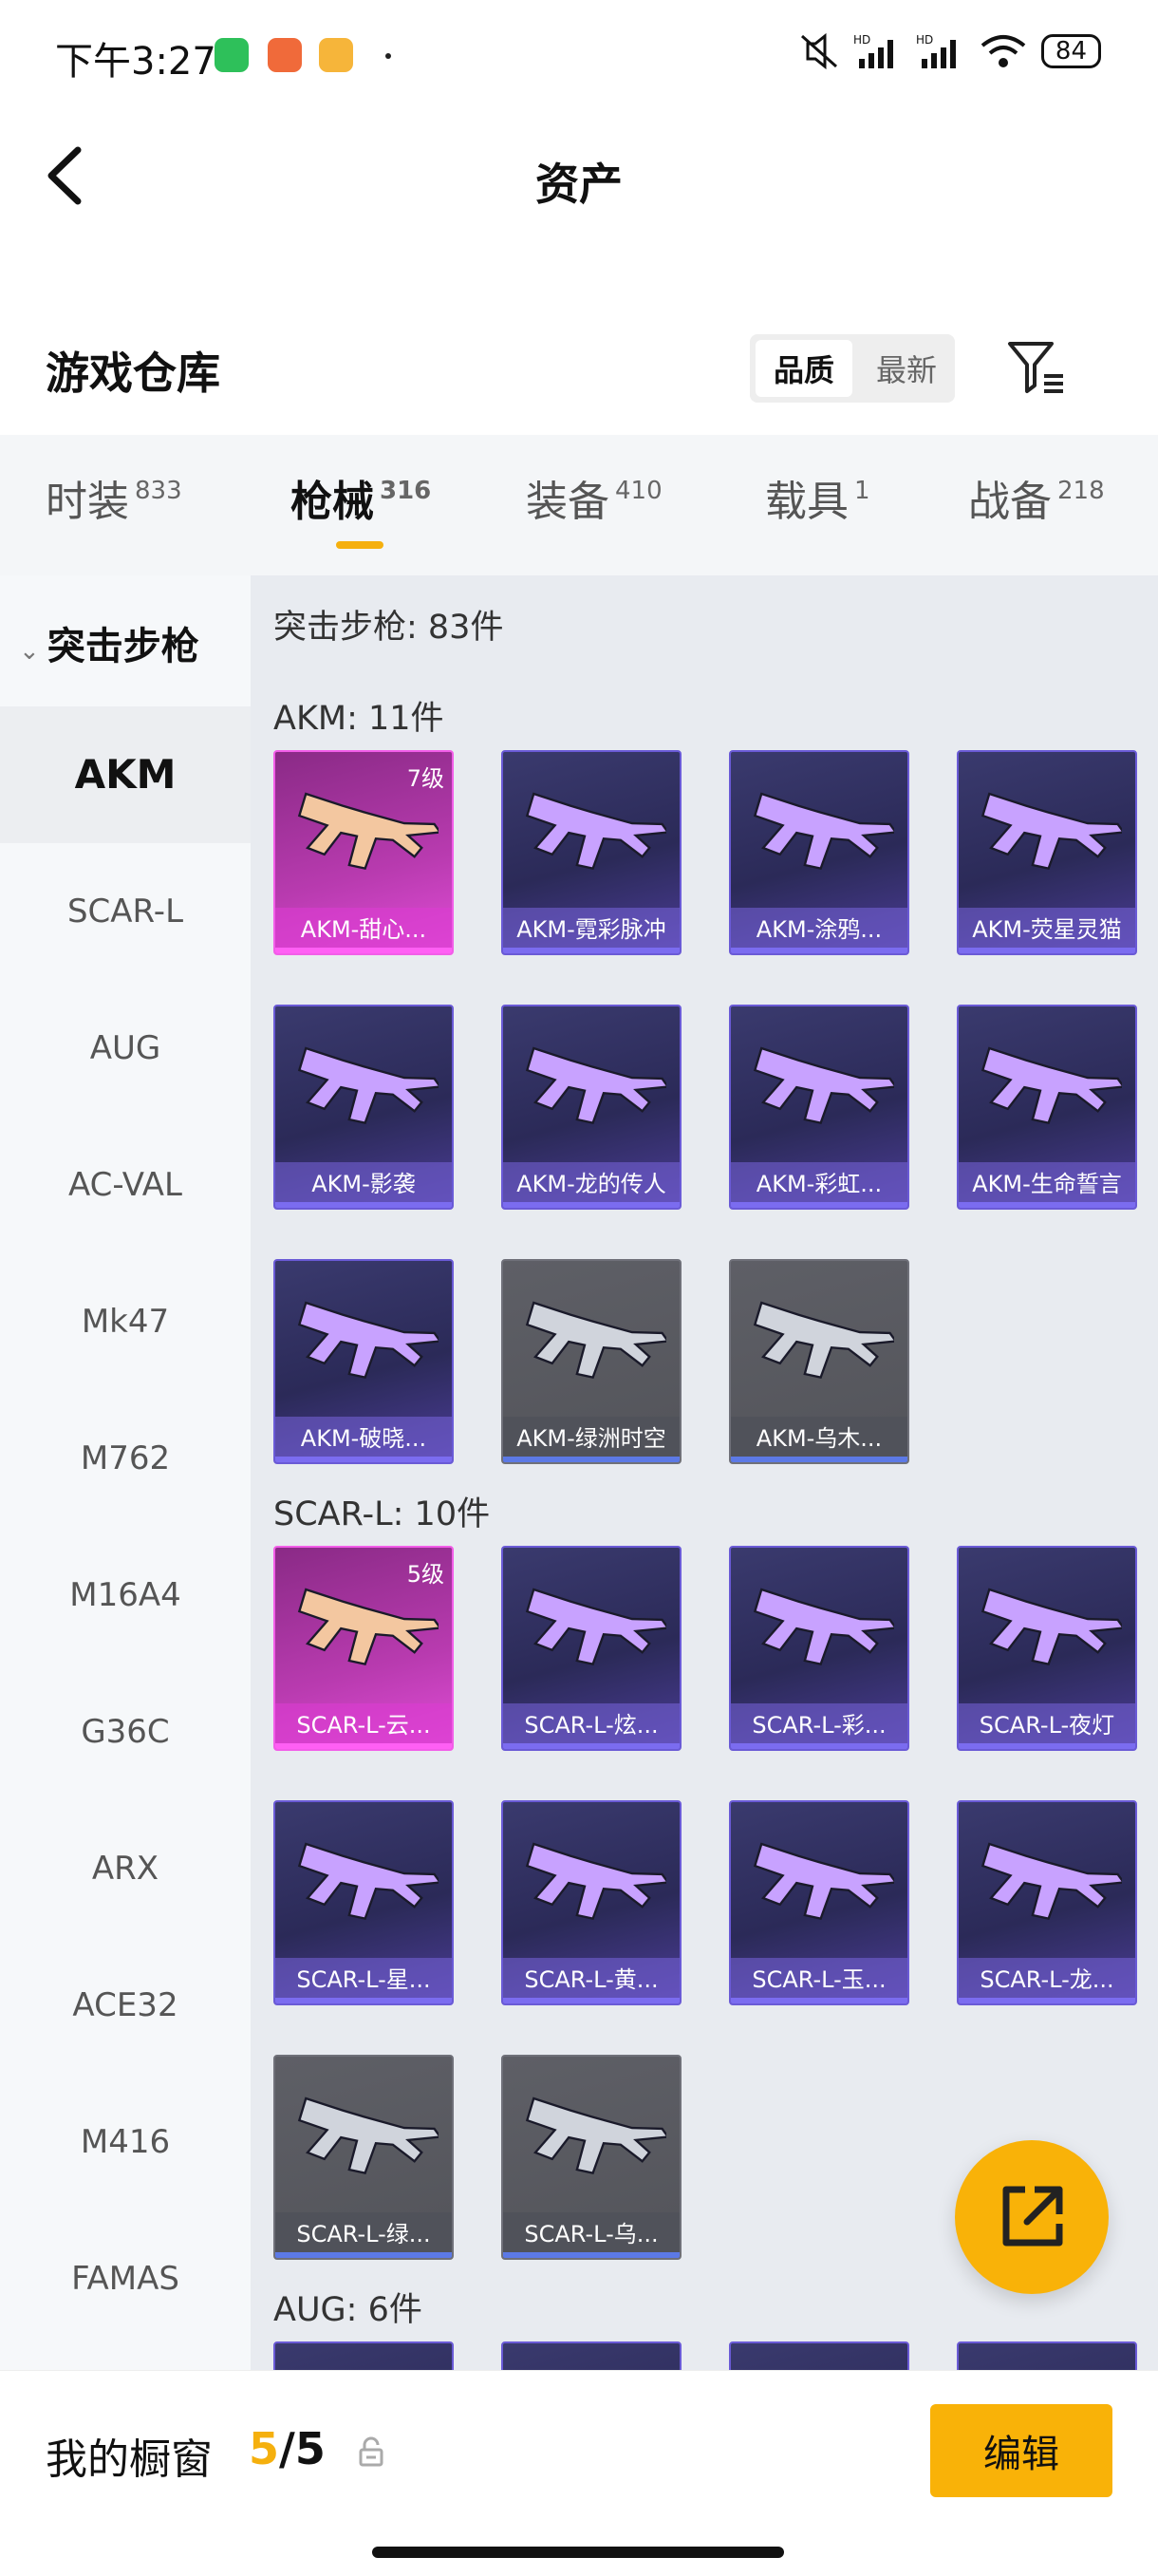 The height and width of the screenshot is (2576, 1158). Describe the element at coordinates (125, 2278) in the screenshot. I see `sidebar-item-famas: FAMAS` at that location.